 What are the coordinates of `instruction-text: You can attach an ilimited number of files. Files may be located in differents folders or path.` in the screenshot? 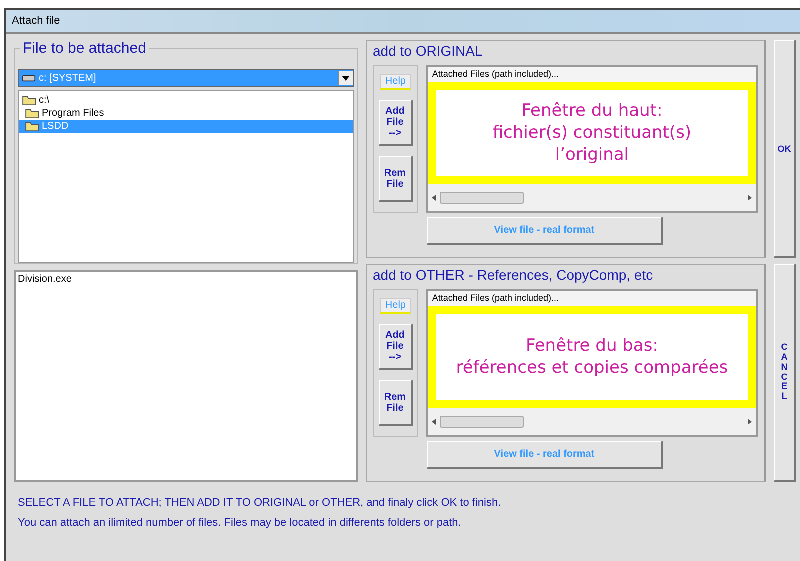 It's located at (240, 523).